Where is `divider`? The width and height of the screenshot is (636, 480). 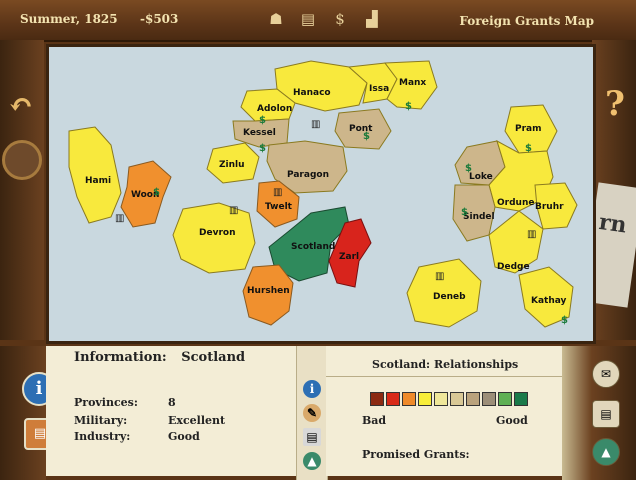 divider is located at coordinates (444, 376).